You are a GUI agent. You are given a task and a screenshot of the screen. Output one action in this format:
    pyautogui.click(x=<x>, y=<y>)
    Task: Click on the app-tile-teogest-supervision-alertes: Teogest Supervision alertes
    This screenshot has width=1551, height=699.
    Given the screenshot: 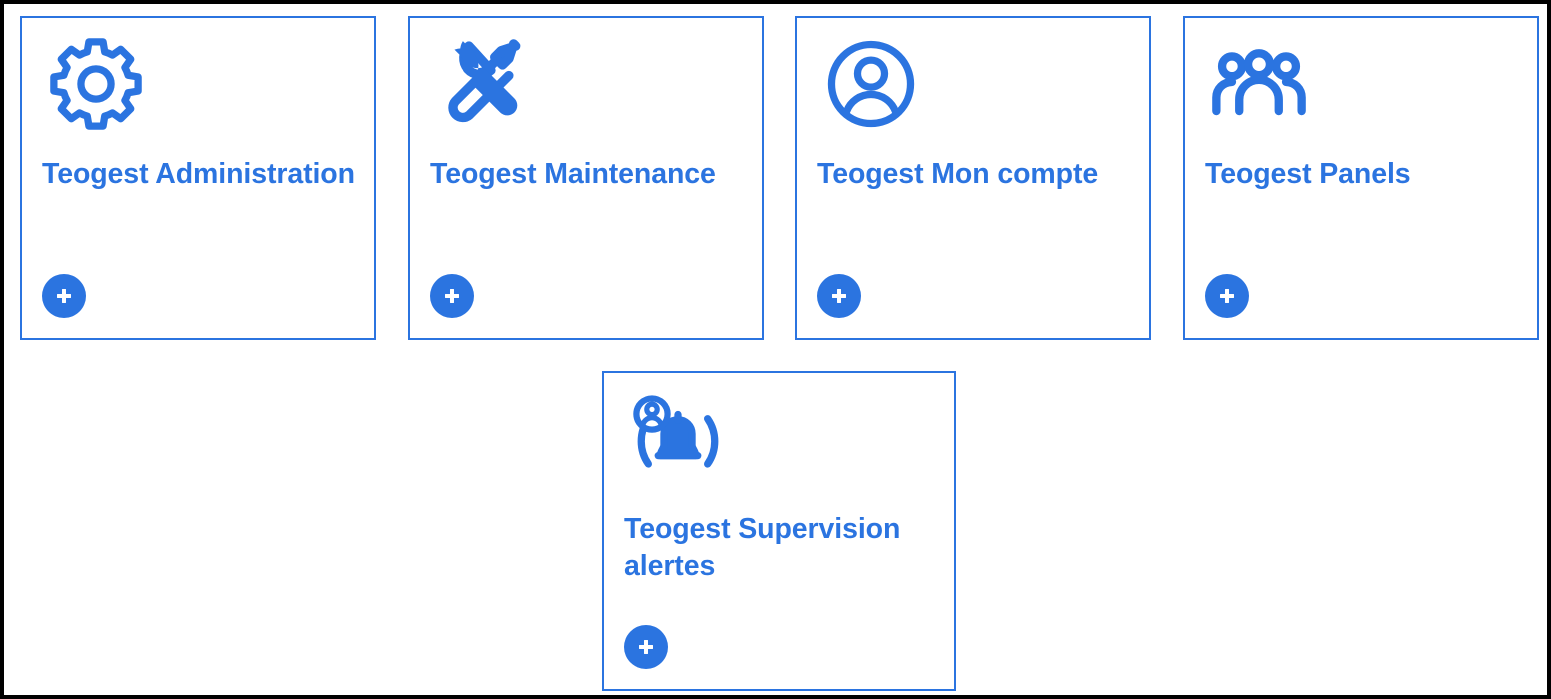 What is the action you would take?
    pyautogui.click(x=779, y=531)
    